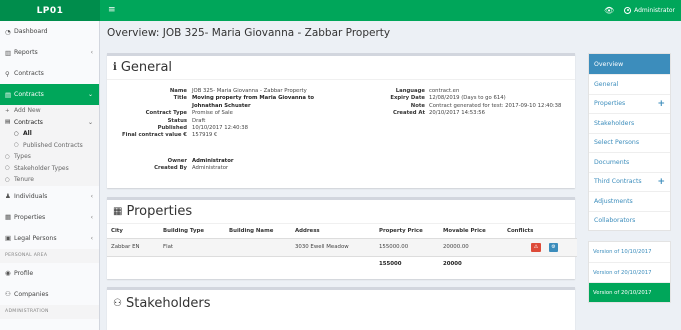 Image resolution: width=681 pixels, height=330 pixels. What do you see at coordinates (49, 134) in the screenshot?
I see `sidebar-sub-all: ○ All` at bounding box center [49, 134].